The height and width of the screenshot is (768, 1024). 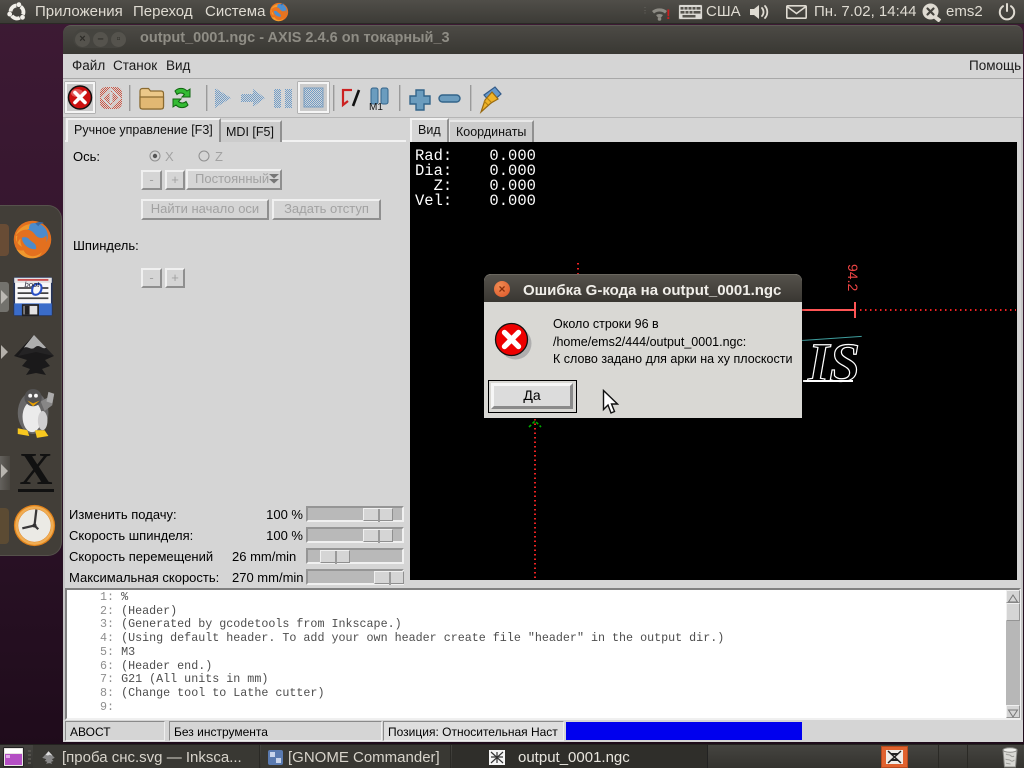 I want to click on svg-text: M1, so click(x=376, y=107).